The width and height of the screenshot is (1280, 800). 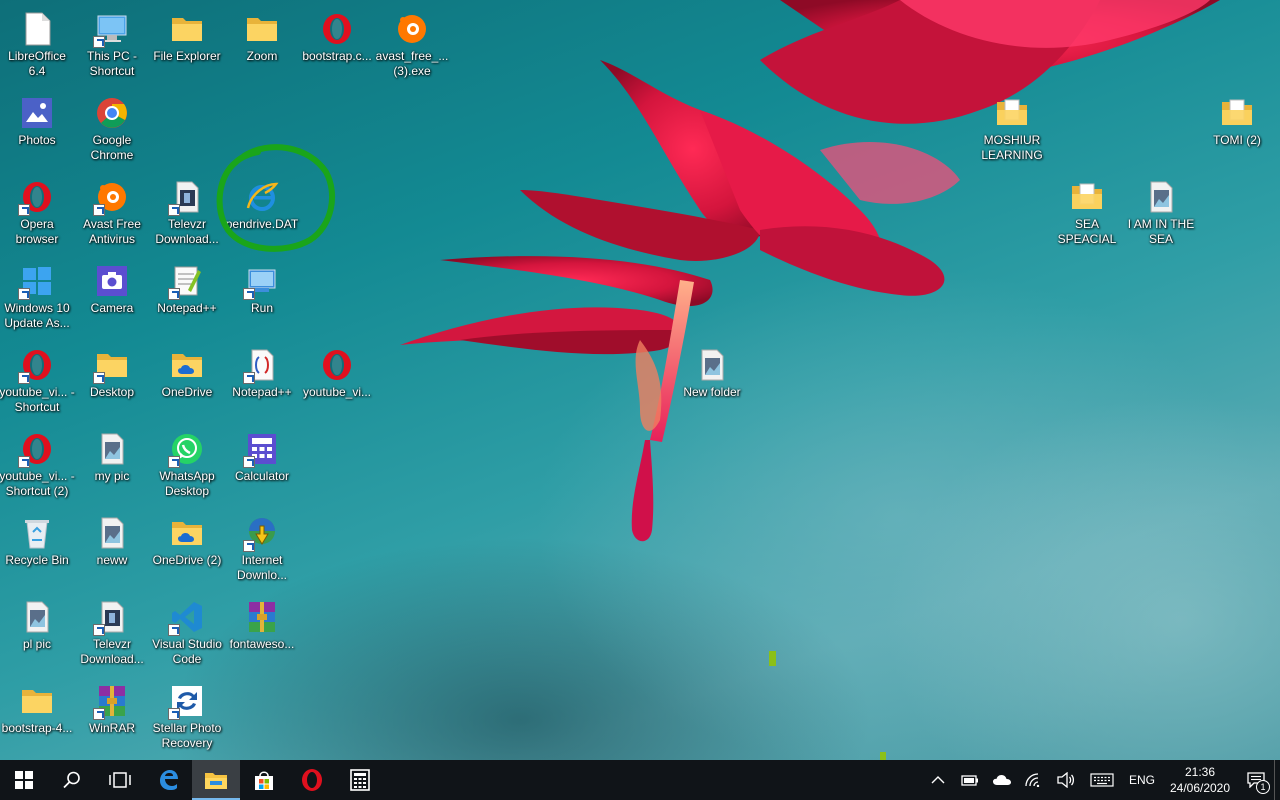 I want to click on calculator-icon, so click(x=360, y=780).